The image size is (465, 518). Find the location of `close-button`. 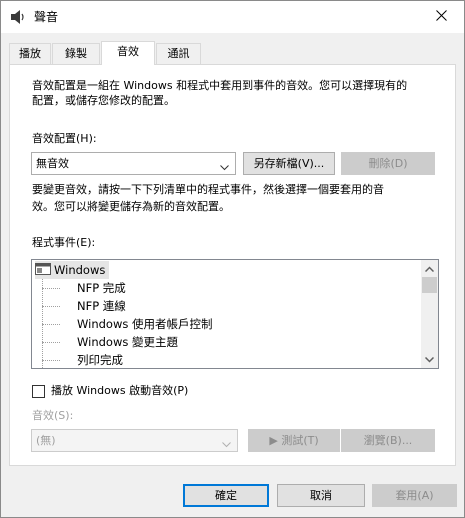

close-button is located at coordinates (441, 17).